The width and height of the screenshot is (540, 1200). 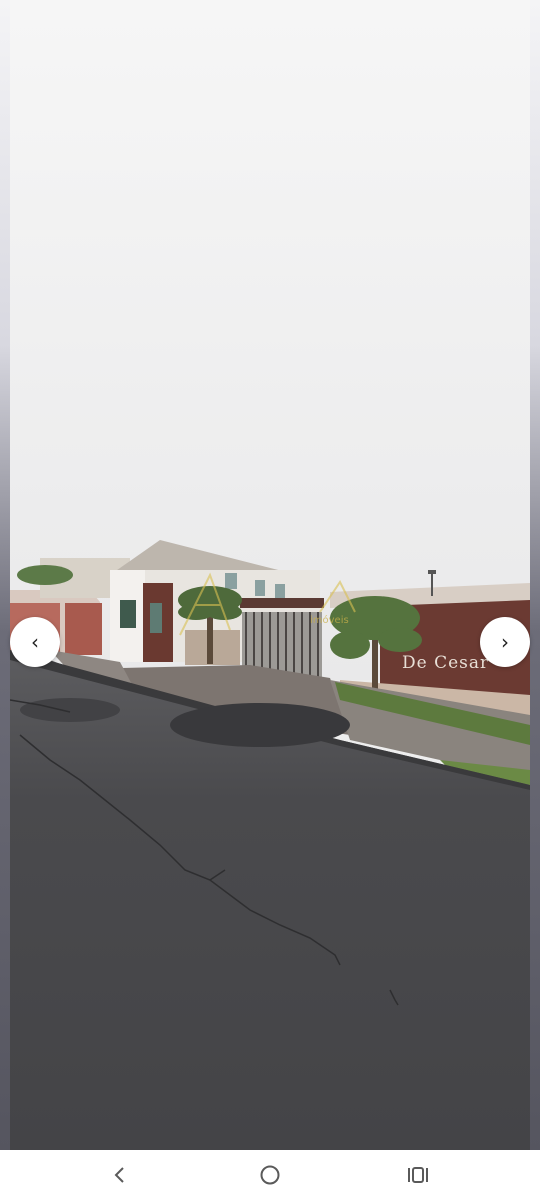 What do you see at coordinates (45, 575) in the screenshot?
I see `palm-tree-far-left` at bounding box center [45, 575].